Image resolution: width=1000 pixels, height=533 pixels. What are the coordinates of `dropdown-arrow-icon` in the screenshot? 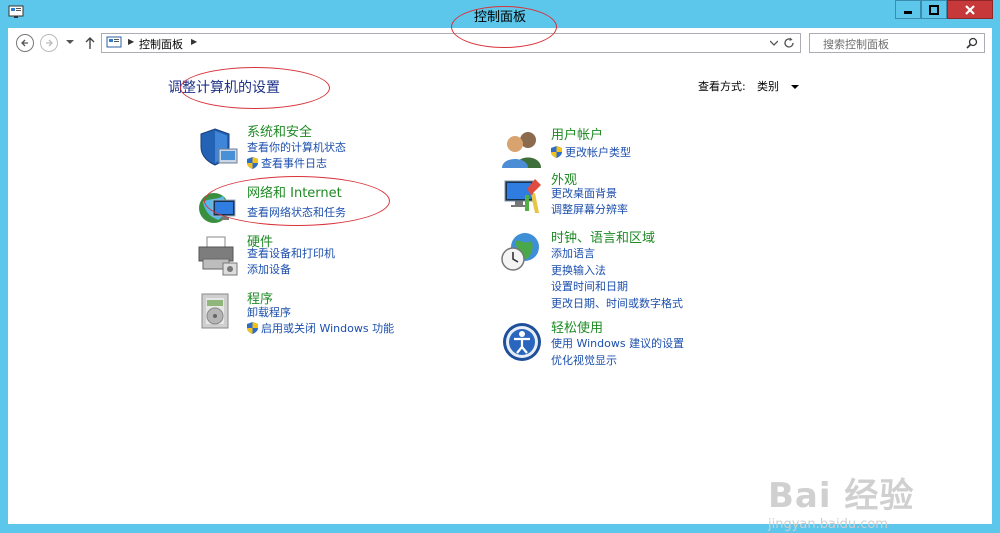 It's located at (794, 87).